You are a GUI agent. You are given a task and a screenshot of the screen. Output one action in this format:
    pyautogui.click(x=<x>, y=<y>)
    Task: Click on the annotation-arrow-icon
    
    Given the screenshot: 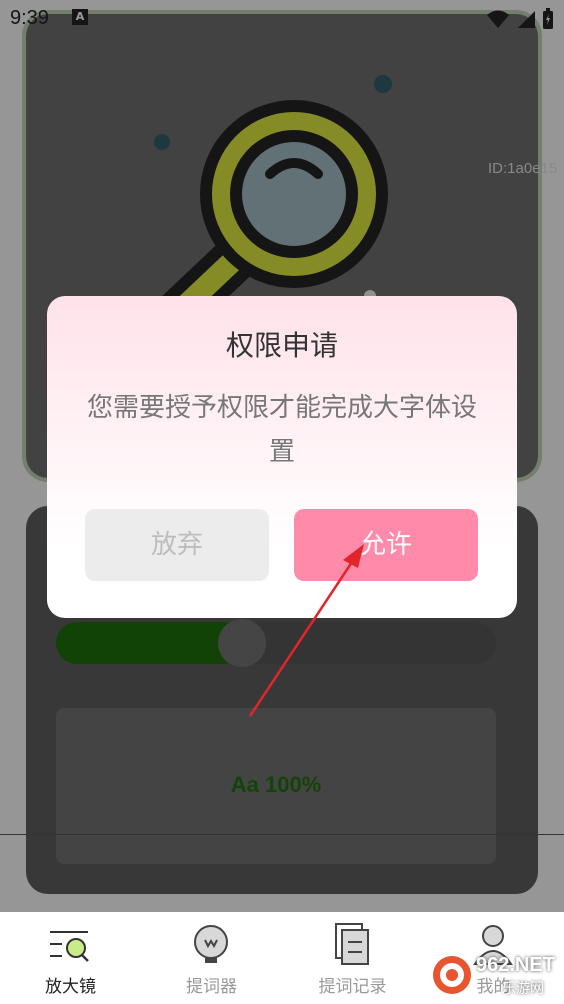 What is the action you would take?
    pyautogui.click(x=306, y=630)
    